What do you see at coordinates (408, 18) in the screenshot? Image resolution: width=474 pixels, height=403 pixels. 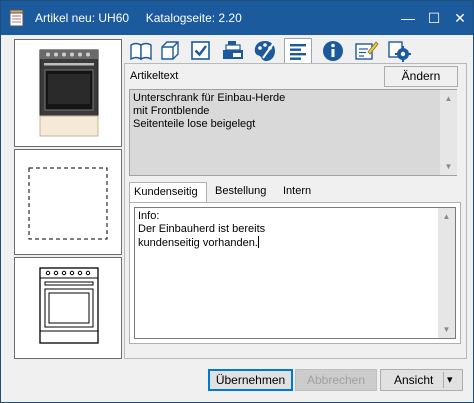 I see `minimize-button: —` at bounding box center [408, 18].